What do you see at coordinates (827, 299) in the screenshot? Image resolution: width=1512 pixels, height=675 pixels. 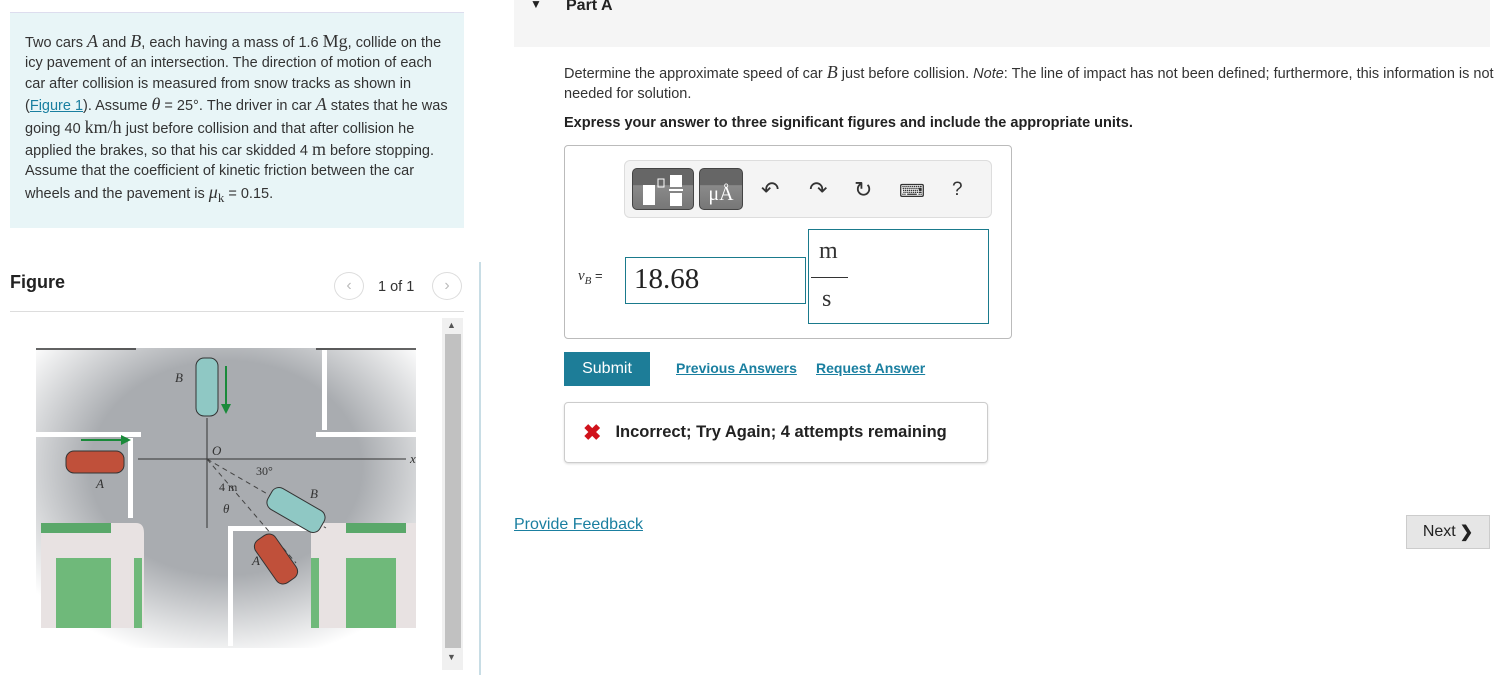 I see `unit-denominator: s` at bounding box center [827, 299].